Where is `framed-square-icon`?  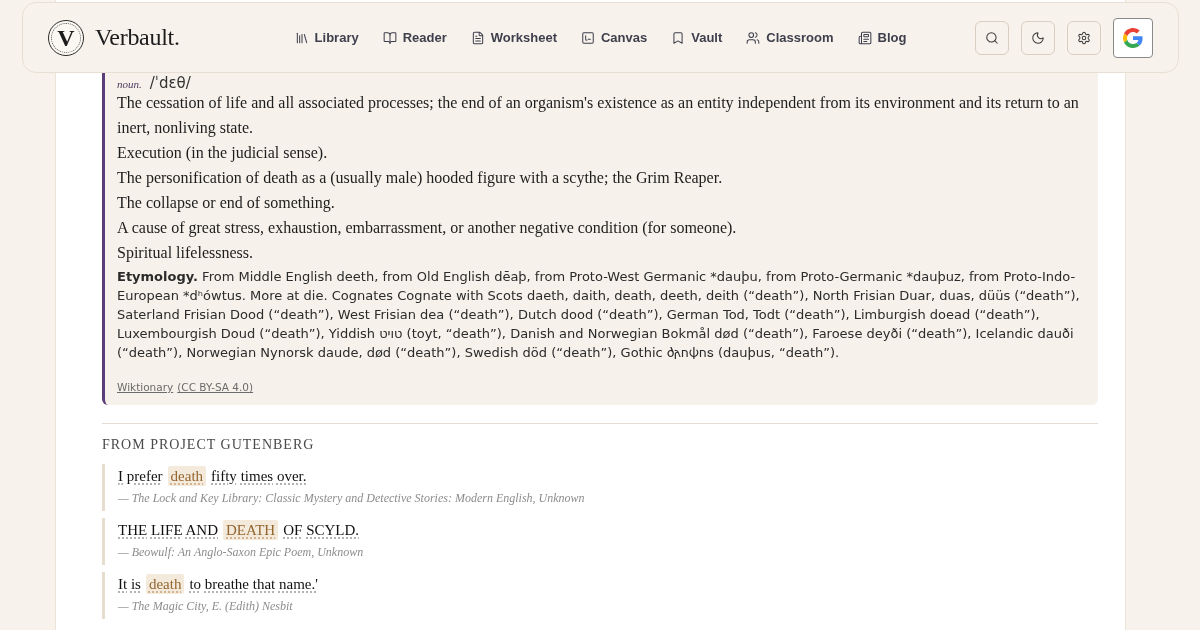
framed-square-icon is located at coordinates (588, 37).